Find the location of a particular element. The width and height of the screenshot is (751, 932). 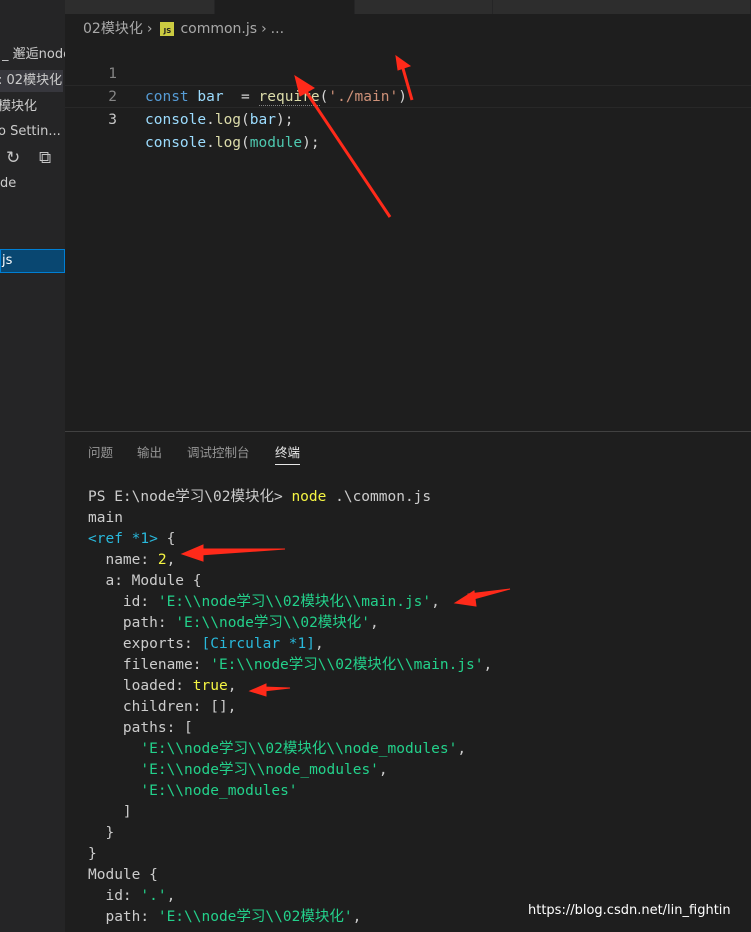

terminal-line: name: 2, is located at coordinates (132, 560).